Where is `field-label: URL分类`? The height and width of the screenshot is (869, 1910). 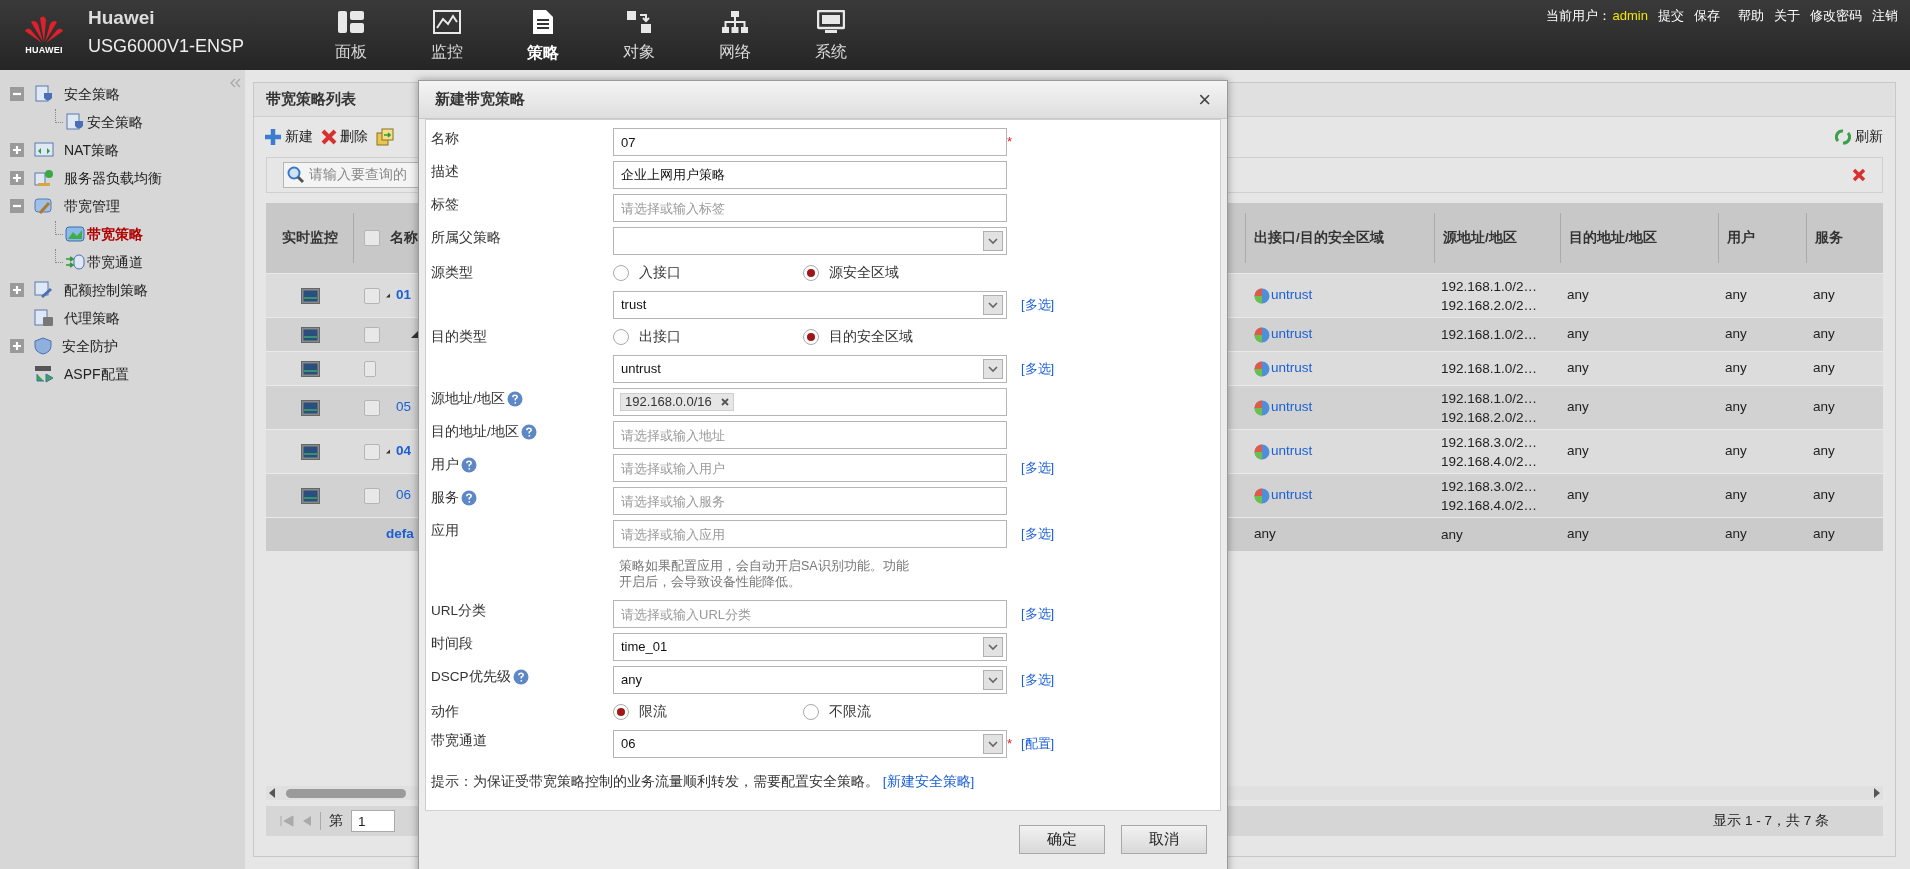
field-label: URL分类 is located at coordinates (458, 611).